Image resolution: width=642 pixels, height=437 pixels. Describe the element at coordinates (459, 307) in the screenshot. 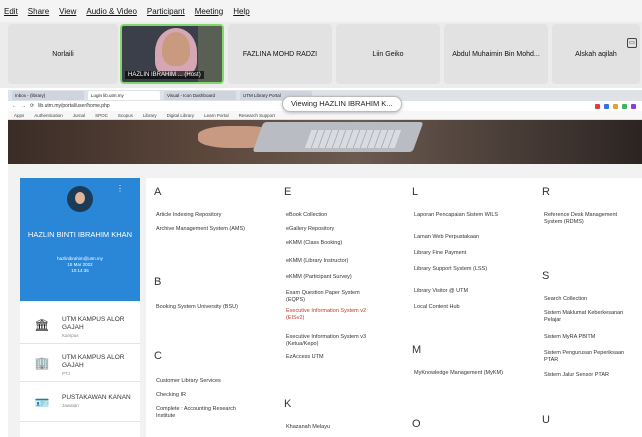

I see `directory-link: Local Content Hub` at that location.